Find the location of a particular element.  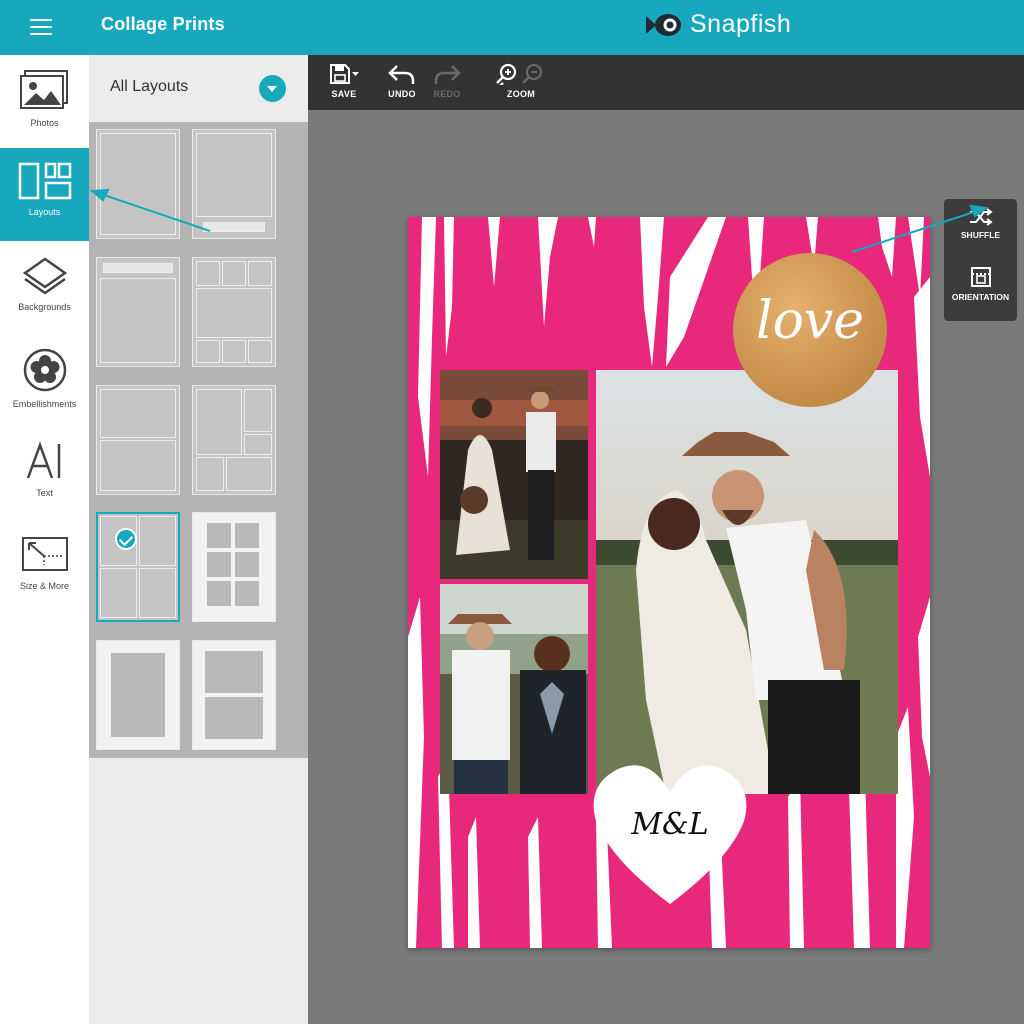

top-bar: Collage Prints Snapfish is located at coordinates (512, 27).